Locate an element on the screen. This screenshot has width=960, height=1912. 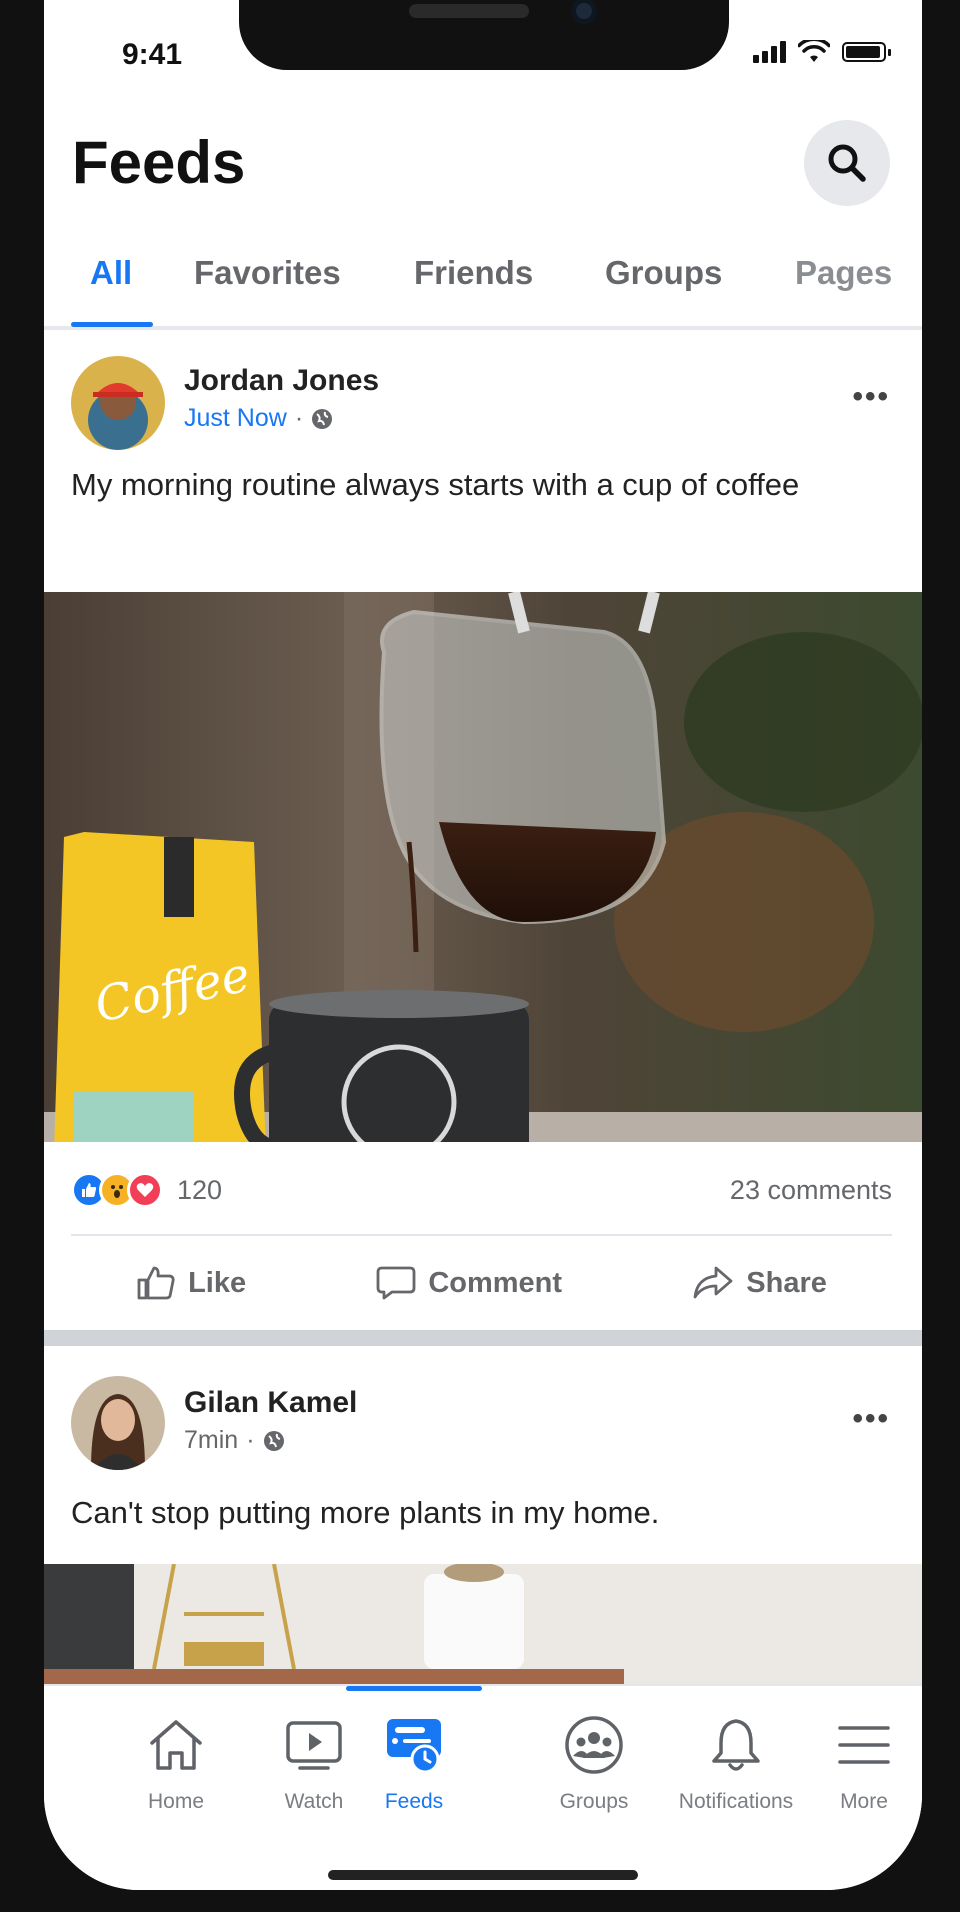
post-actions: Like Comment Share is located at coordinates (481, 1282).